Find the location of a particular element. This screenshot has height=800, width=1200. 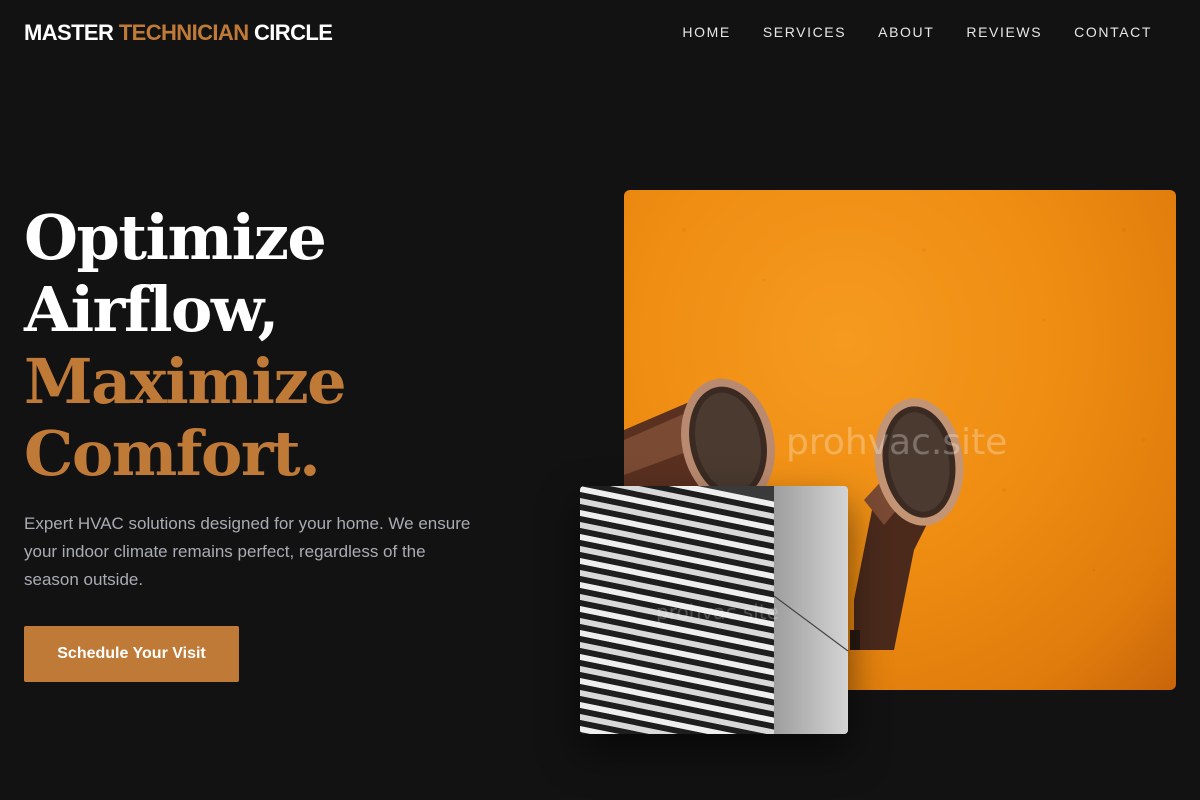

nav-about-link: ABOUT is located at coordinates (906, 32).